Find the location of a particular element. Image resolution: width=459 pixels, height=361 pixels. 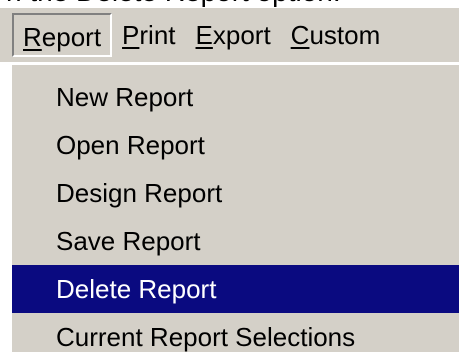

menu-report-mnemonic: R is located at coordinates (32, 37).